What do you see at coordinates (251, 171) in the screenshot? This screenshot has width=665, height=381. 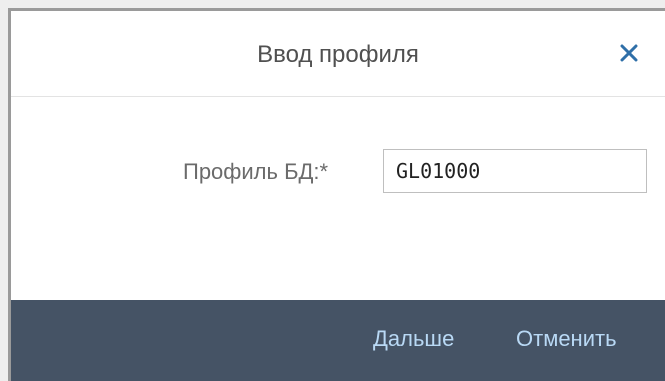 I see `db-profile-label-text: Профиль БД:` at bounding box center [251, 171].